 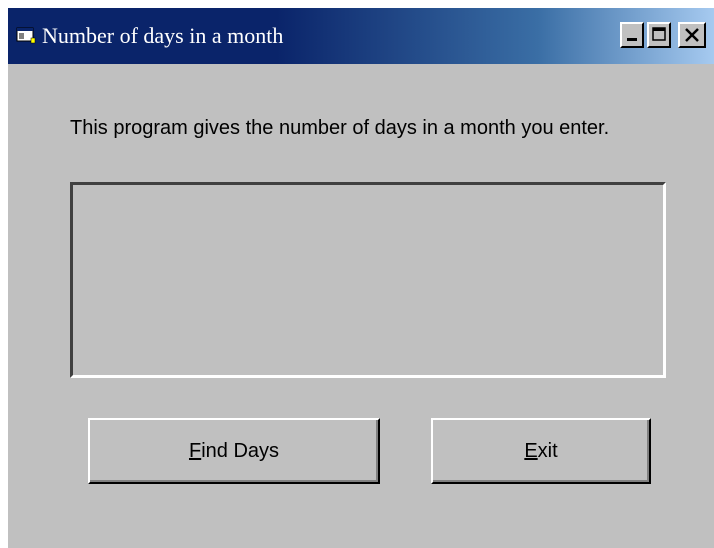 I want to click on exit-button: Exit, so click(x=541, y=451).